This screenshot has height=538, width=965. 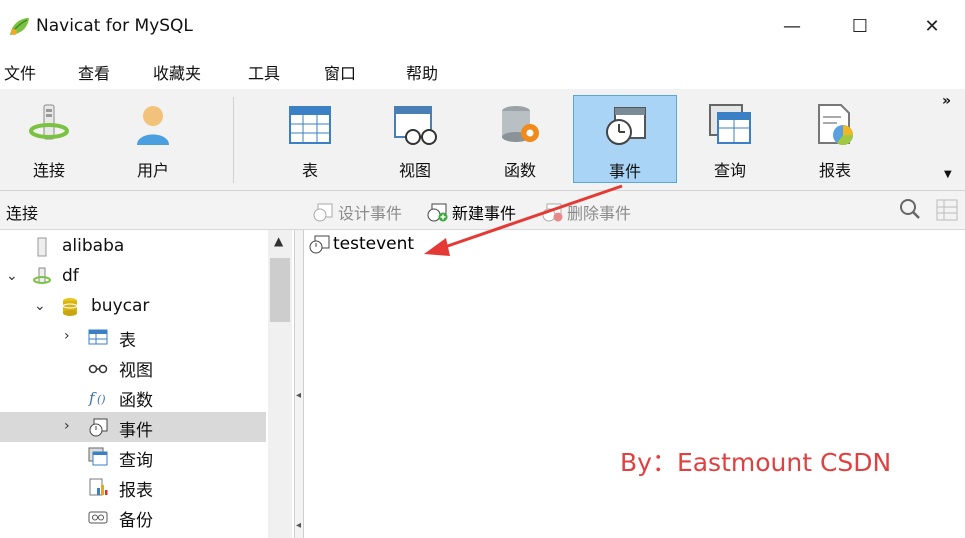 I want to click on toolbar-user-label: 用户, so click(x=152, y=170).